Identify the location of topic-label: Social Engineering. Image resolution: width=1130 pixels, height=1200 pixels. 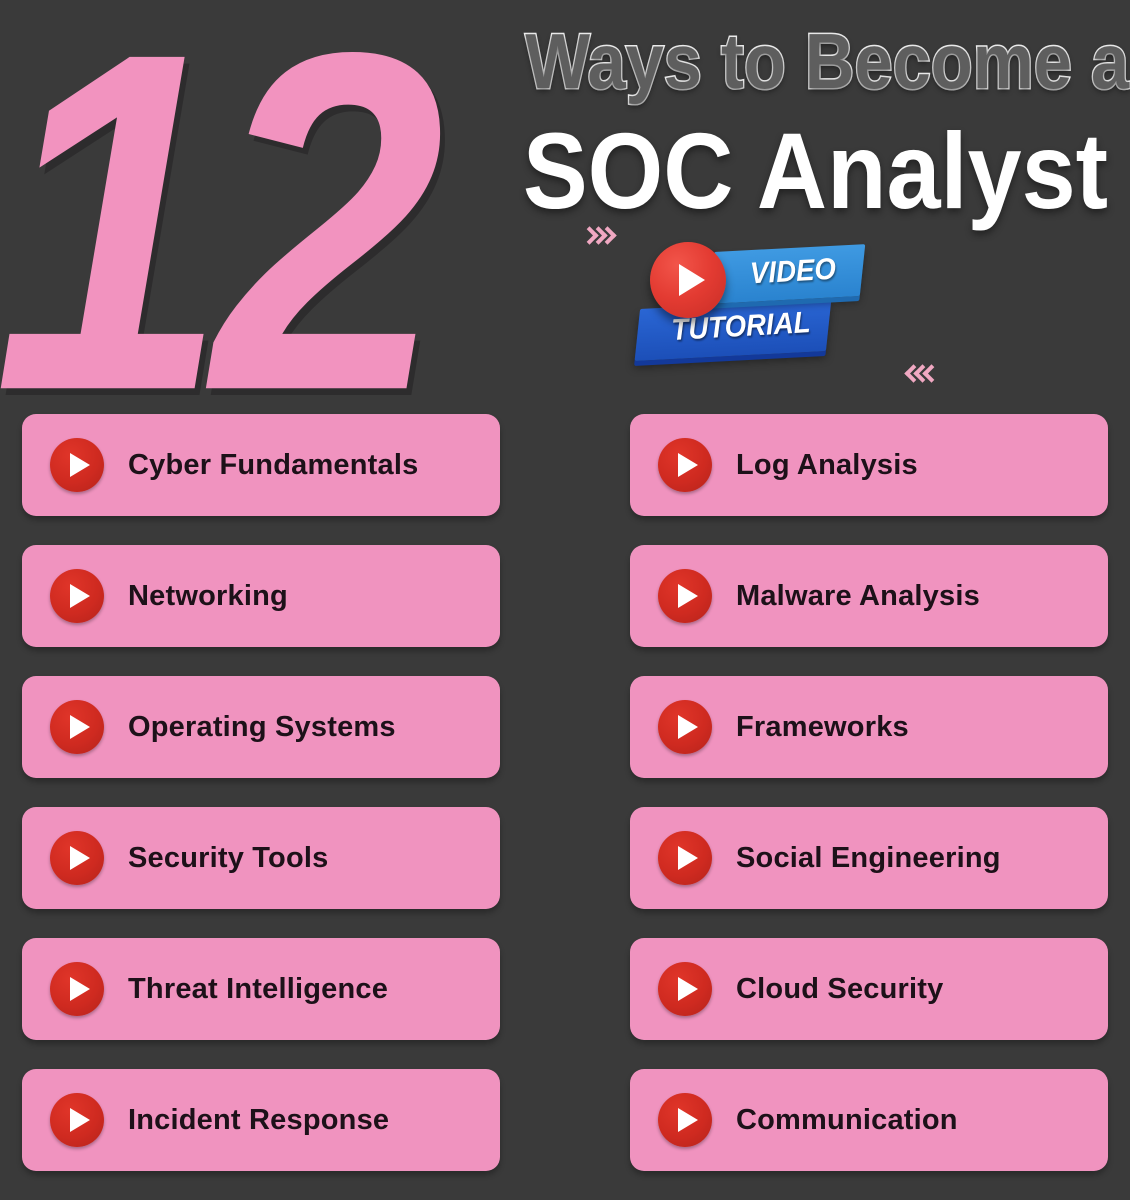
(868, 857).